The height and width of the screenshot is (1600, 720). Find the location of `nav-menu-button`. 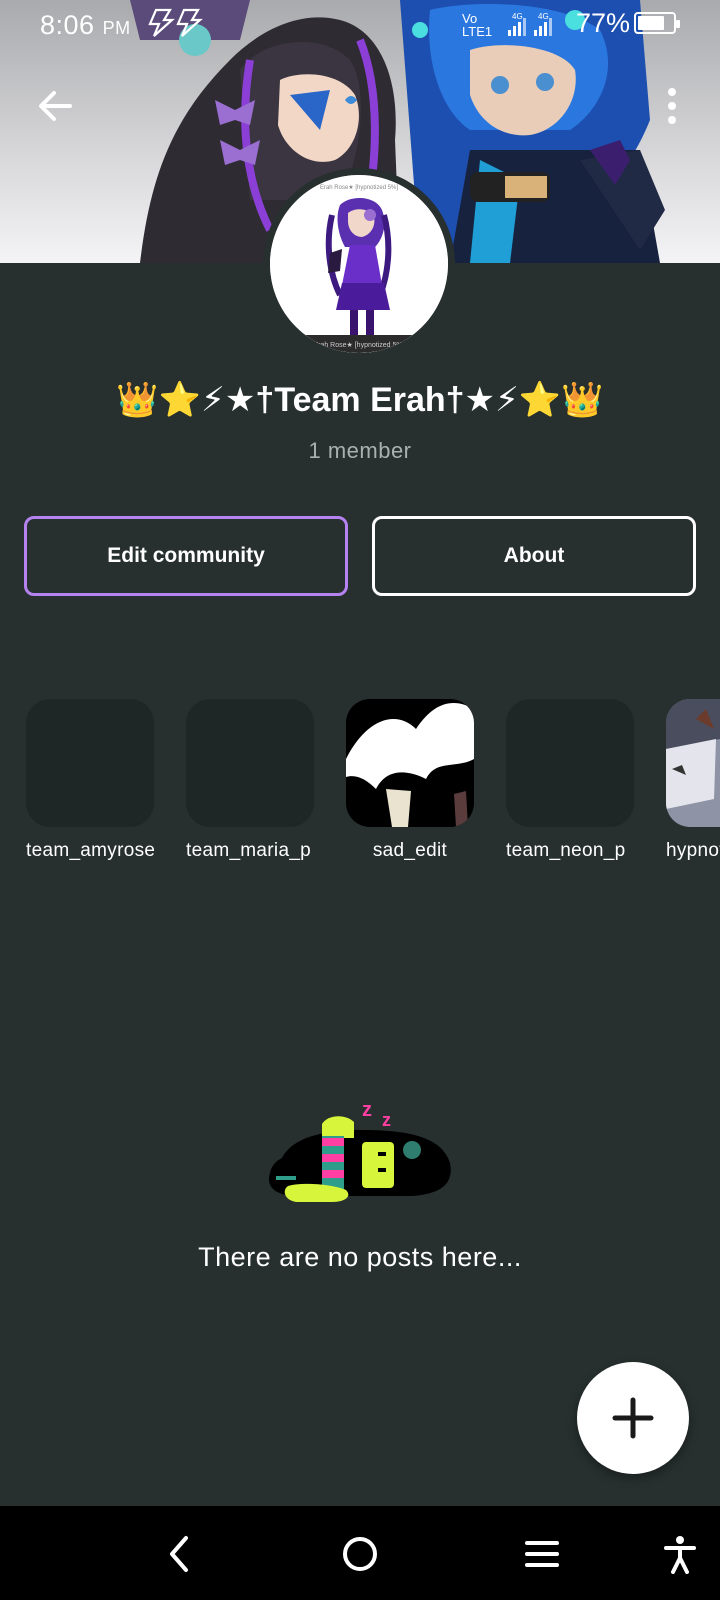

nav-menu-button is located at coordinates (542, 1554).